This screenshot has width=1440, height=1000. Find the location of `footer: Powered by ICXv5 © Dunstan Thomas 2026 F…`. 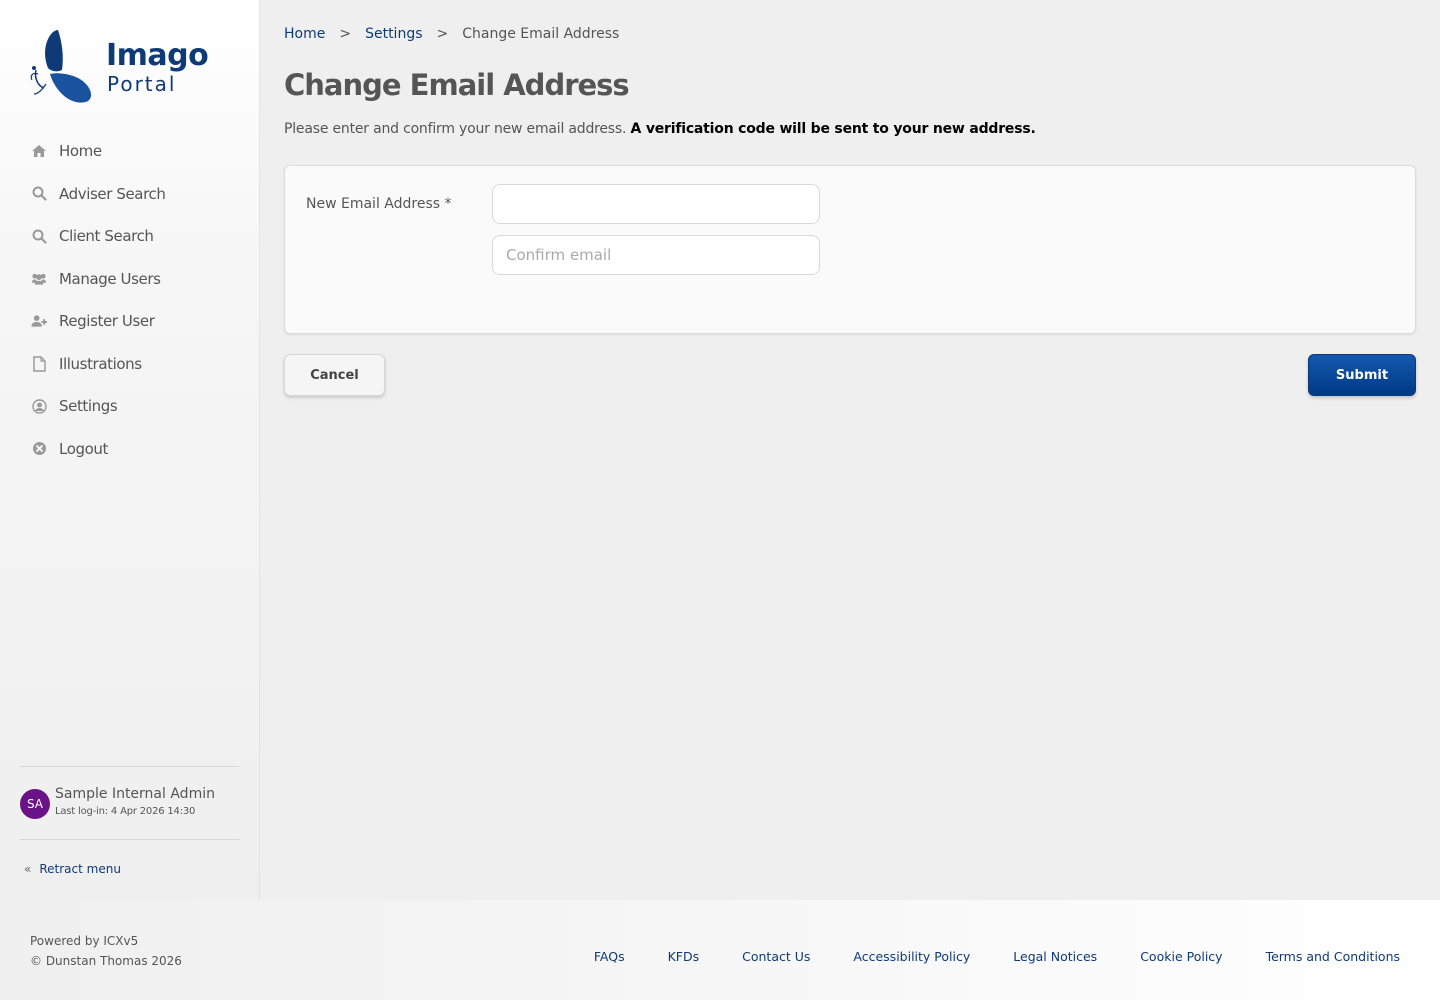

footer: Powered by ICXv5 © Dunstan Thomas 2026 F… is located at coordinates (720, 950).